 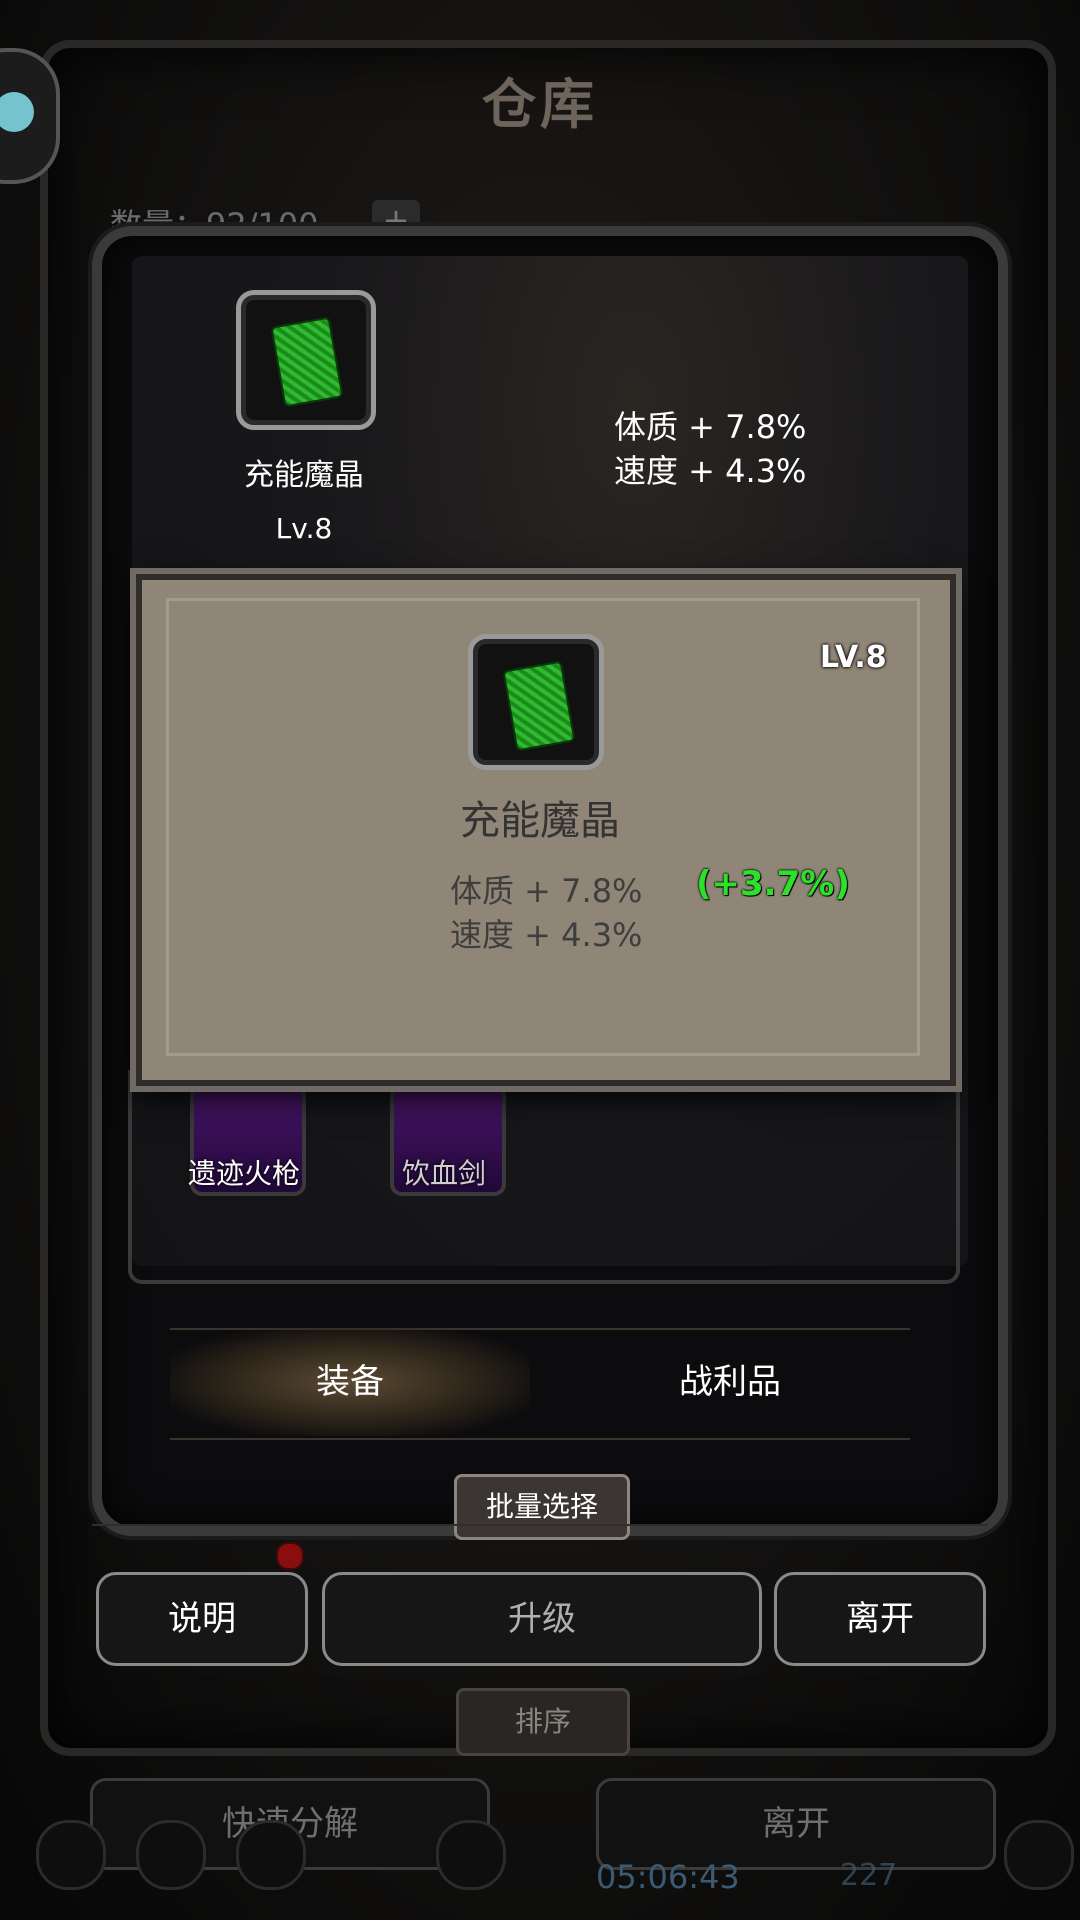 What do you see at coordinates (730, 1382) in the screenshot?
I see `tab-loot: 战利品` at bounding box center [730, 1382].